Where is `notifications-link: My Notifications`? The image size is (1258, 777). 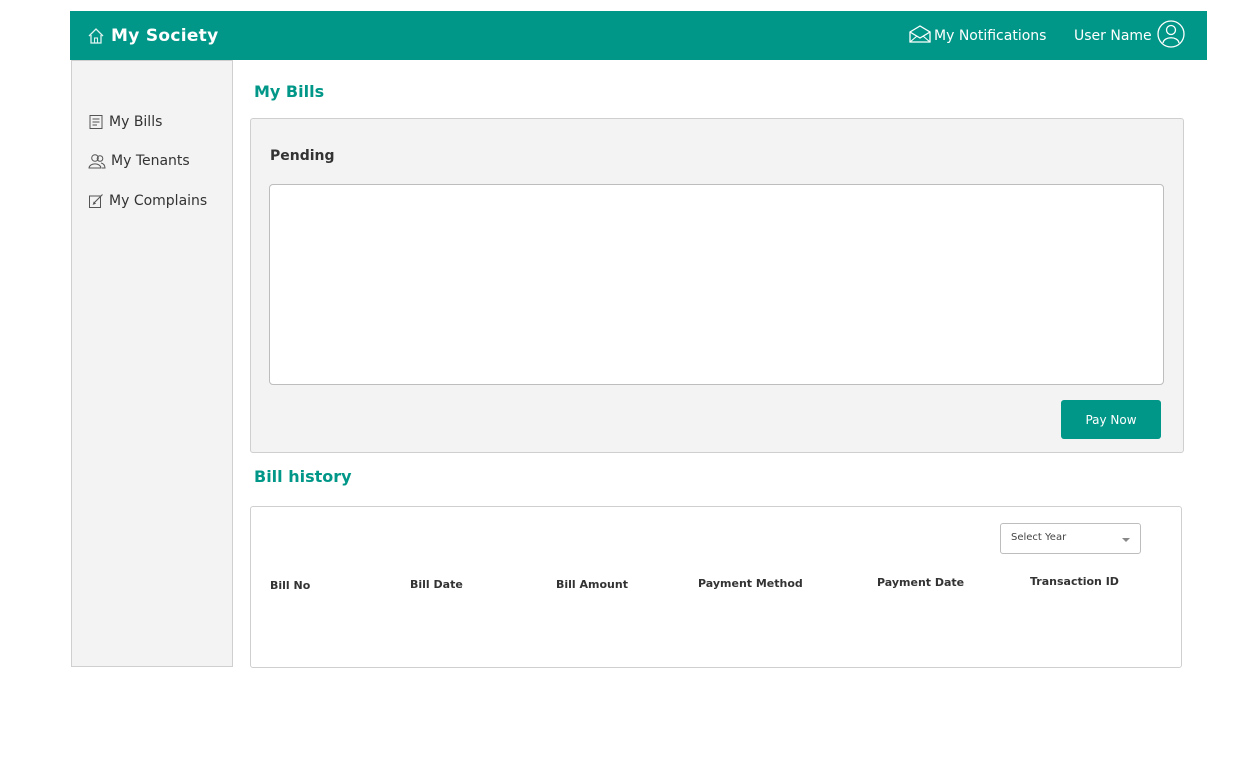
notifications-link: My Notifications is located at coordinates (977, 35).